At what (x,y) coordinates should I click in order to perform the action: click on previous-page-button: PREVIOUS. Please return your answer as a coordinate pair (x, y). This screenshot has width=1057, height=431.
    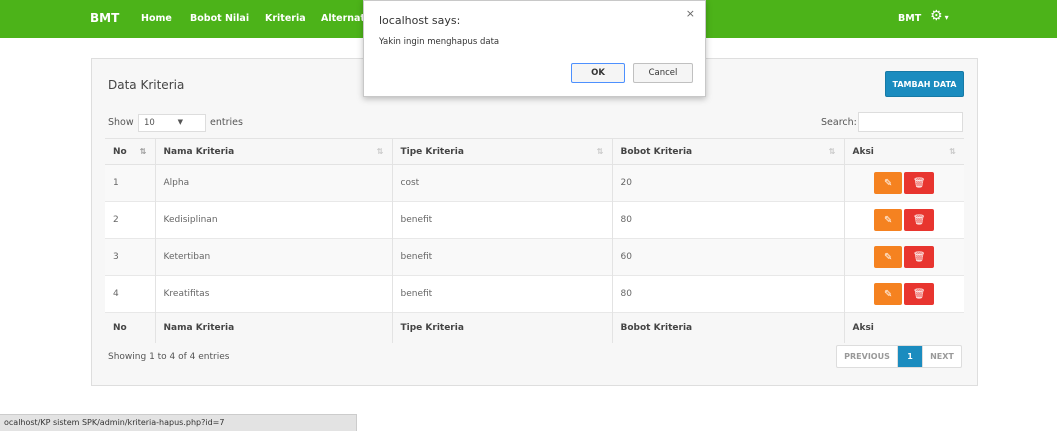
    Looking at the image, I should click on (867, 356).